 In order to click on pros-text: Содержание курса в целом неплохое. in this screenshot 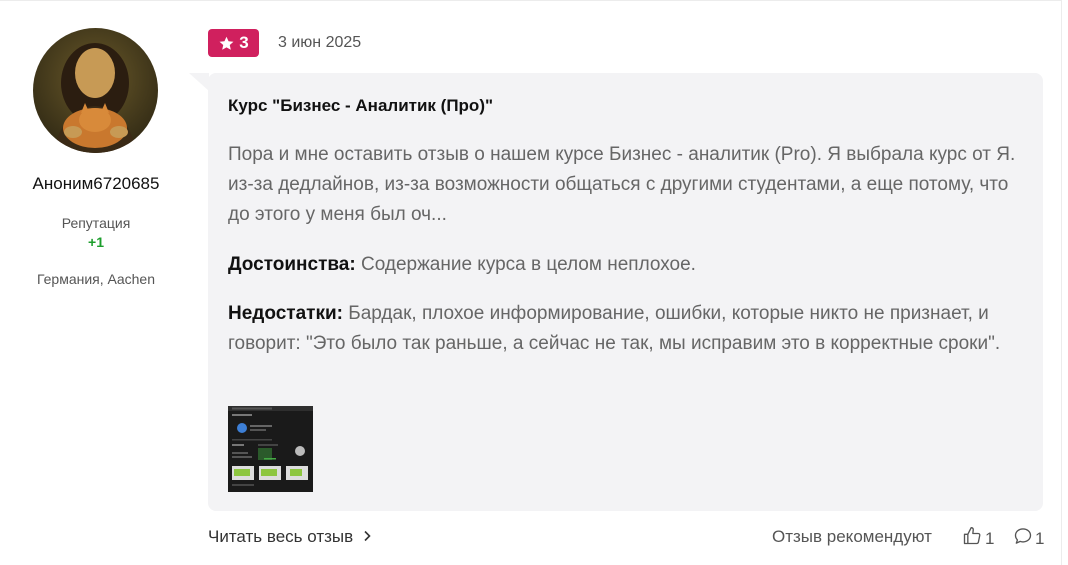, I will do `click(528, 264)`.